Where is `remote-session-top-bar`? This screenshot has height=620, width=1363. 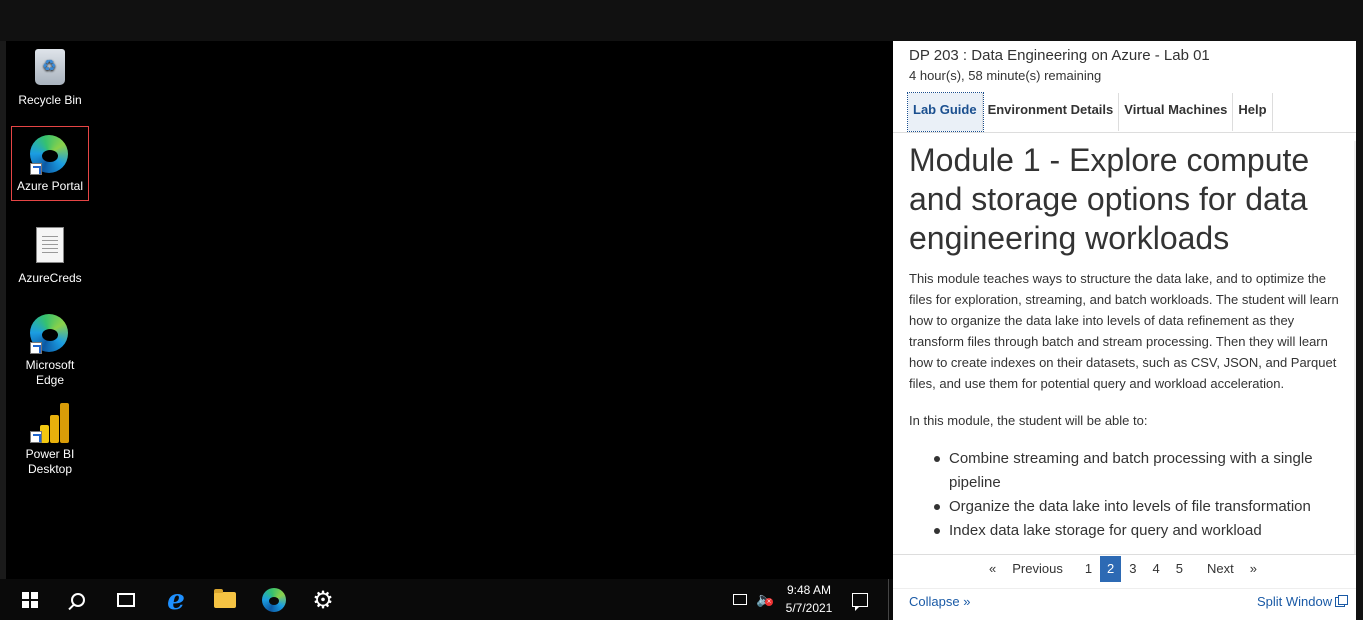 remote-session-top-bar is located at coordinates (681, 20).